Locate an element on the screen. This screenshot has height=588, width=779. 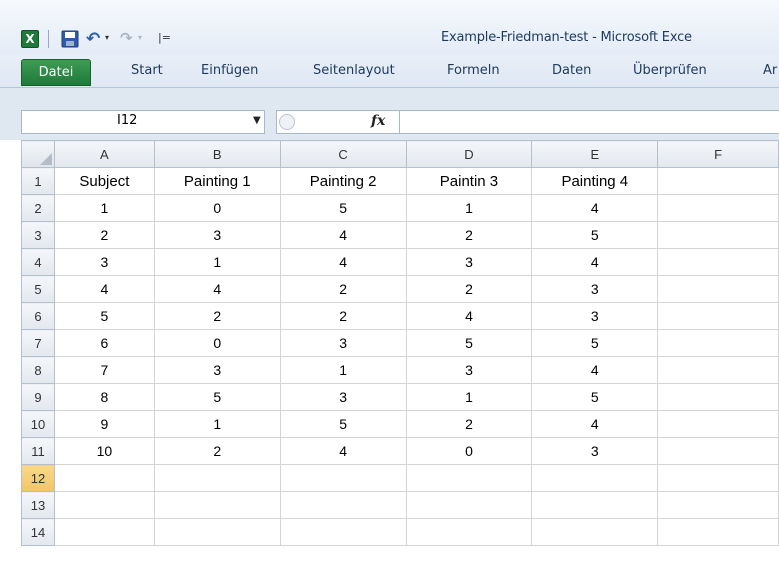
cell-f3 is located at coordinates (718, 235).